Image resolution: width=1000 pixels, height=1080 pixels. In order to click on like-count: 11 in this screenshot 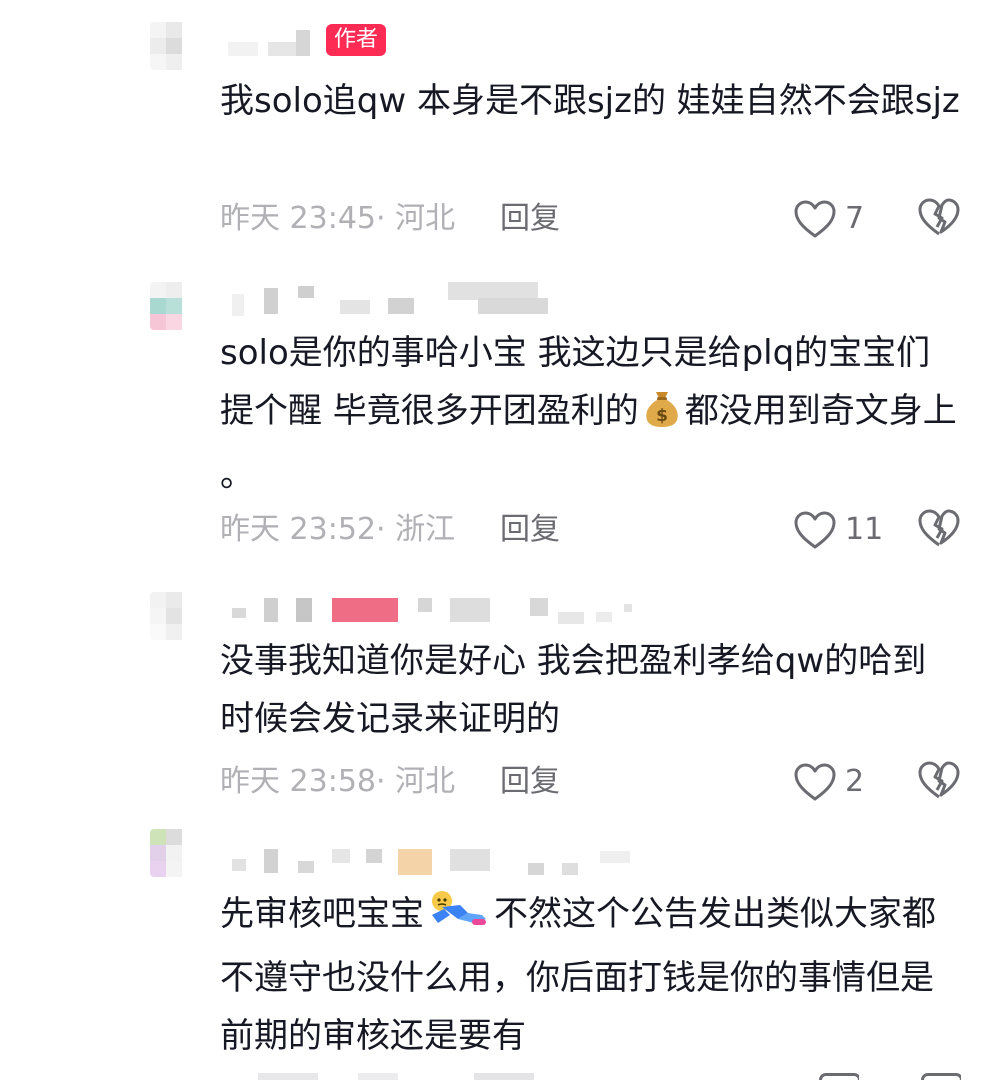, I will do `click(864, 529)`.